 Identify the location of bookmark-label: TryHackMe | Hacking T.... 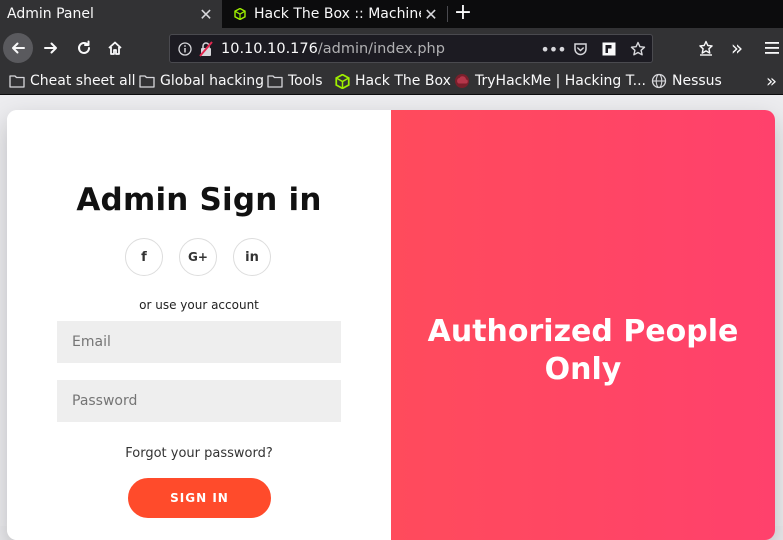
(561, 81).